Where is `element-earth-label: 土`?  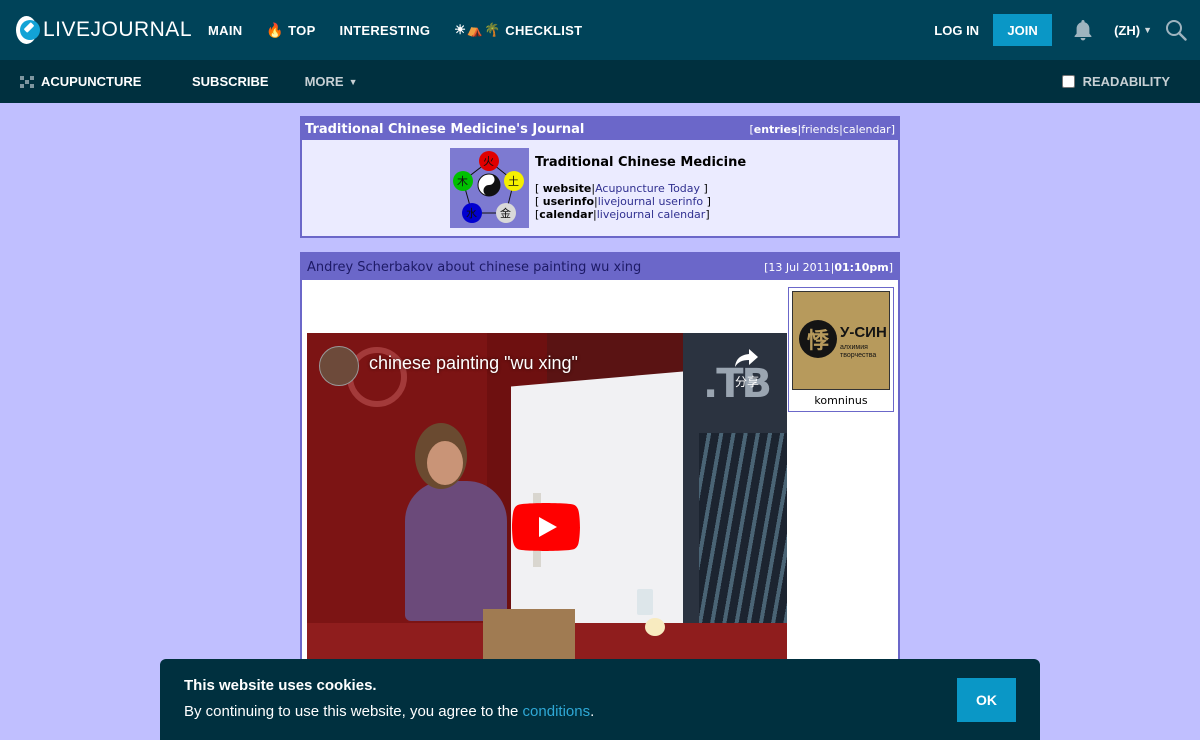
element-earth-label: 土 is located at coordinates (513, 181).